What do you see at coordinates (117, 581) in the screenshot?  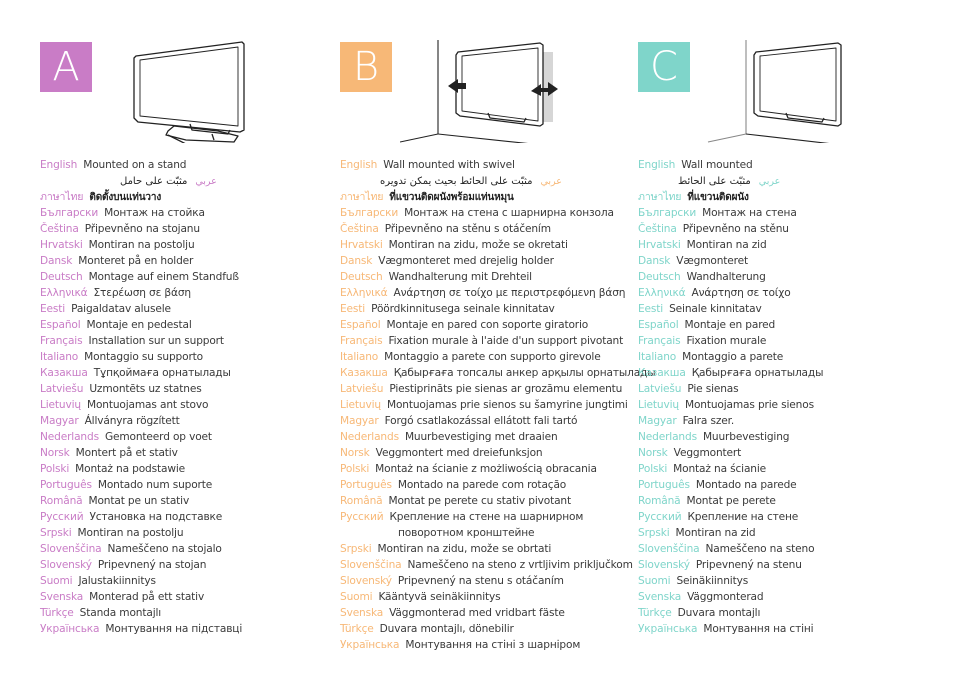 I see `translation-text: Jalustakiinnitys` at bounding box center [117, 581].